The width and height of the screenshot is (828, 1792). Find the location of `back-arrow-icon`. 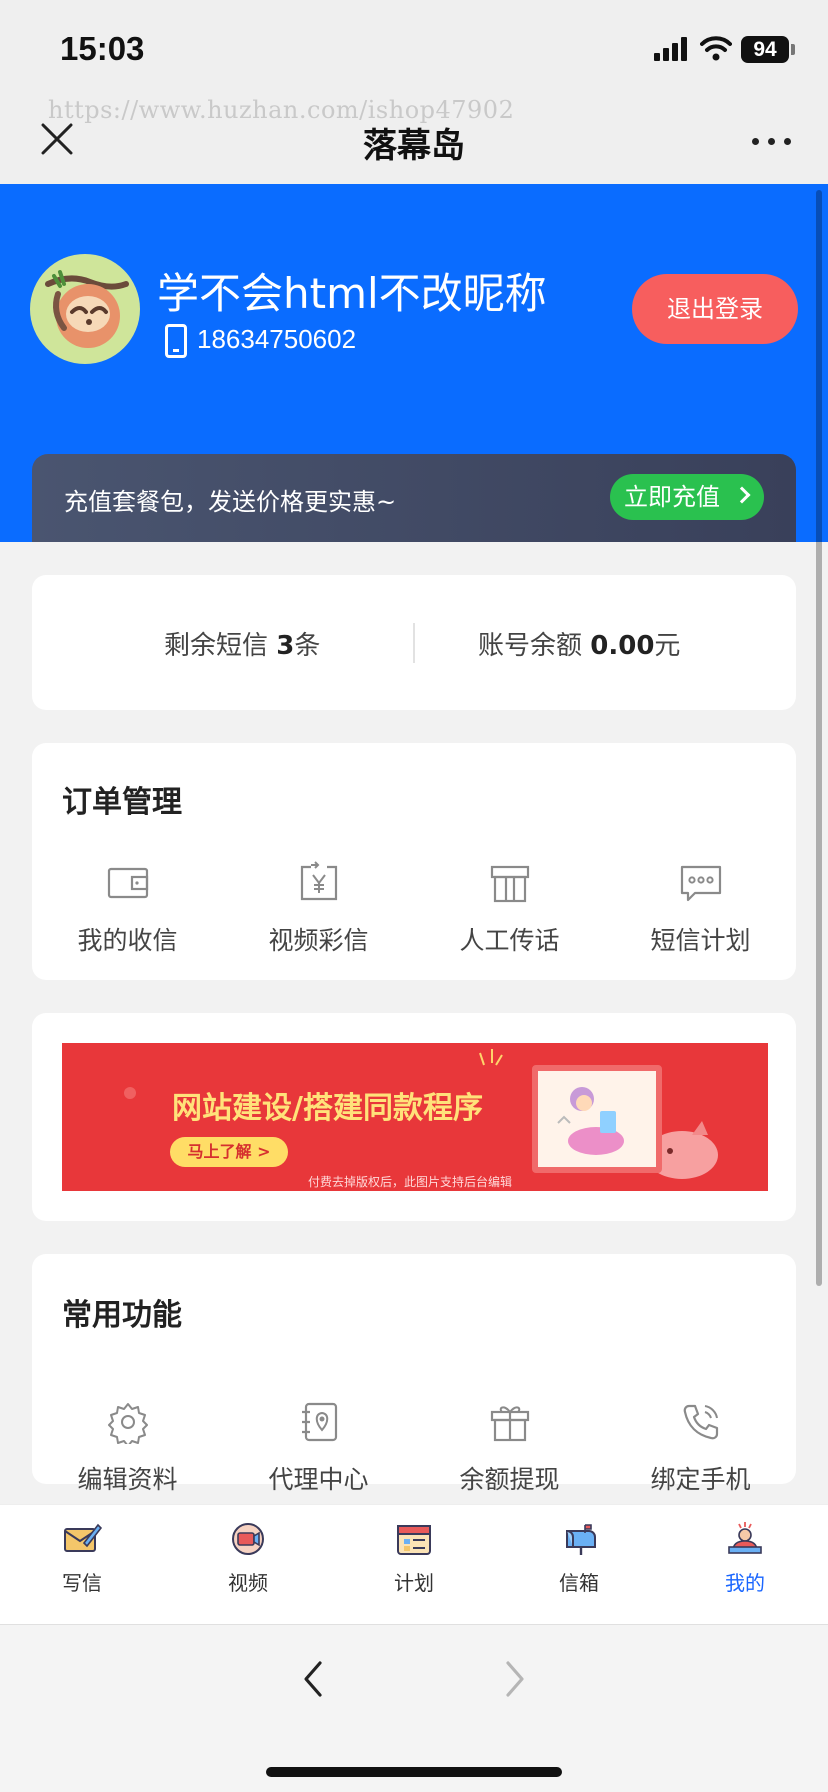

back-arrow-icon is located at coordinates (313, 1679).